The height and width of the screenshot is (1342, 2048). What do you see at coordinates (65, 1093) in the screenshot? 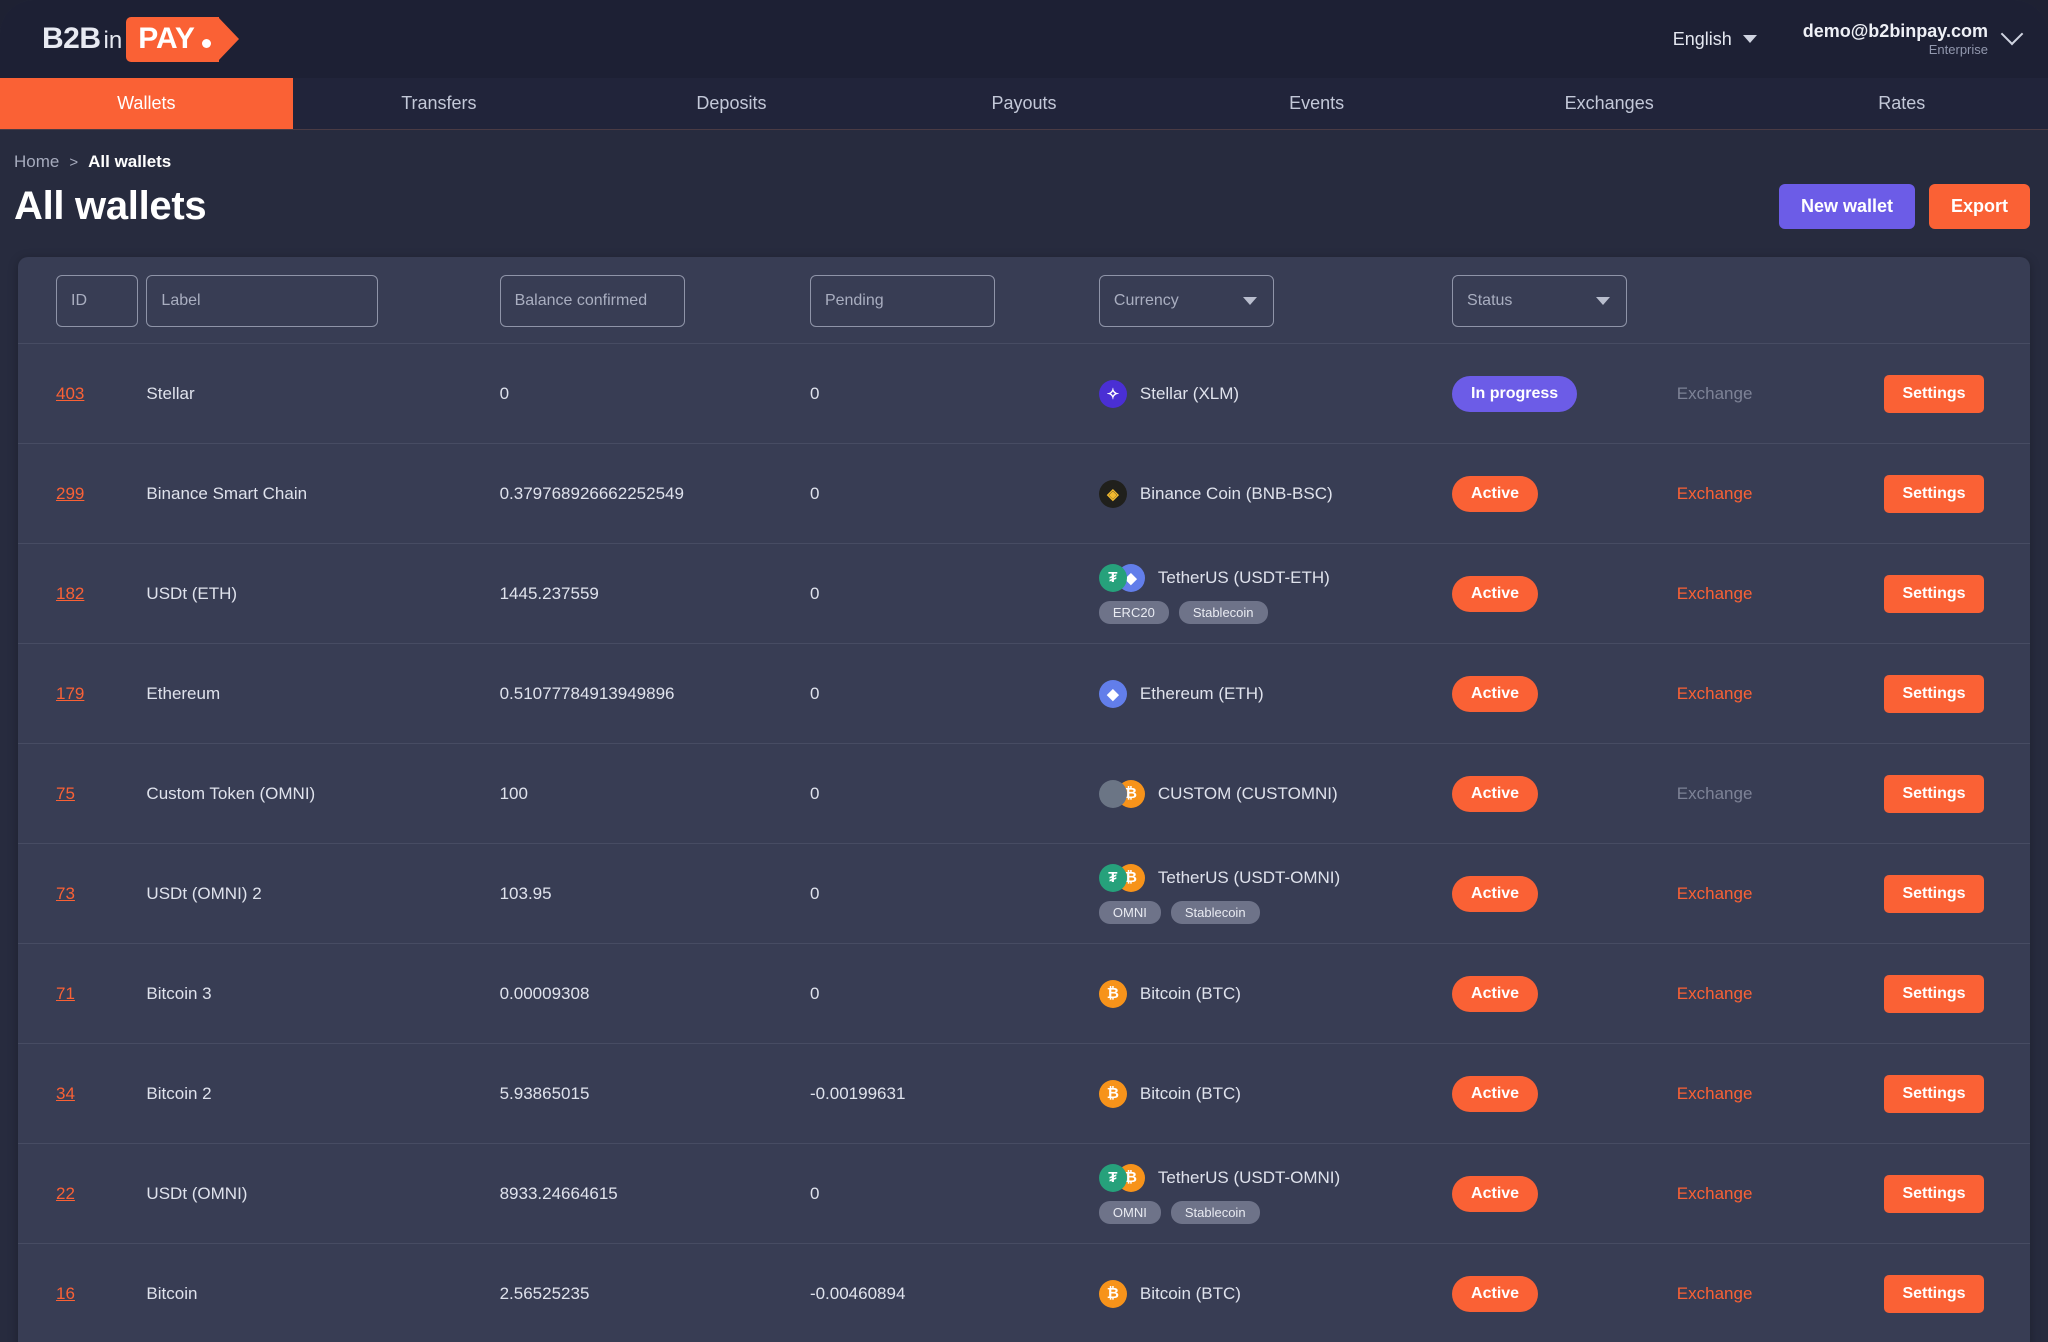
I see `wallet-id-link: 34` at bounding box center [65, 1093].